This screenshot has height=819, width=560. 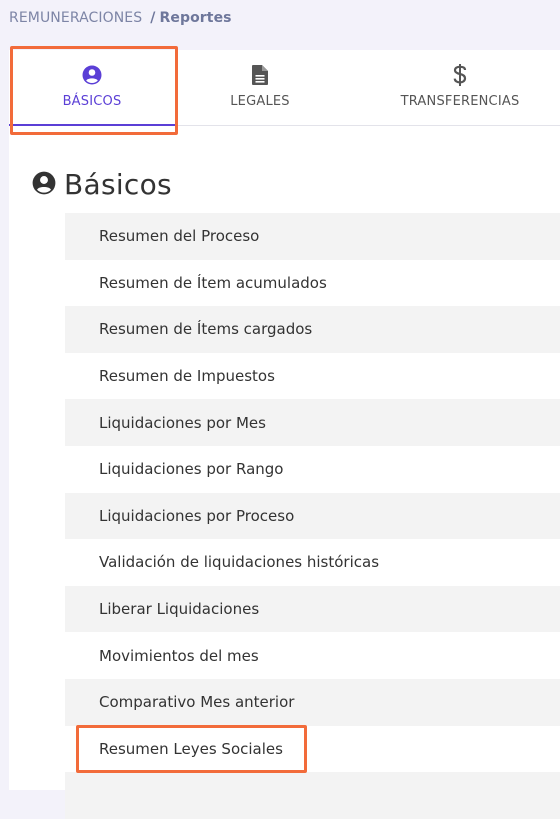 I want to click on report-item-resumen-leyes-sociales: Resumen Leyes Sociales, so click(x=312, y=749).